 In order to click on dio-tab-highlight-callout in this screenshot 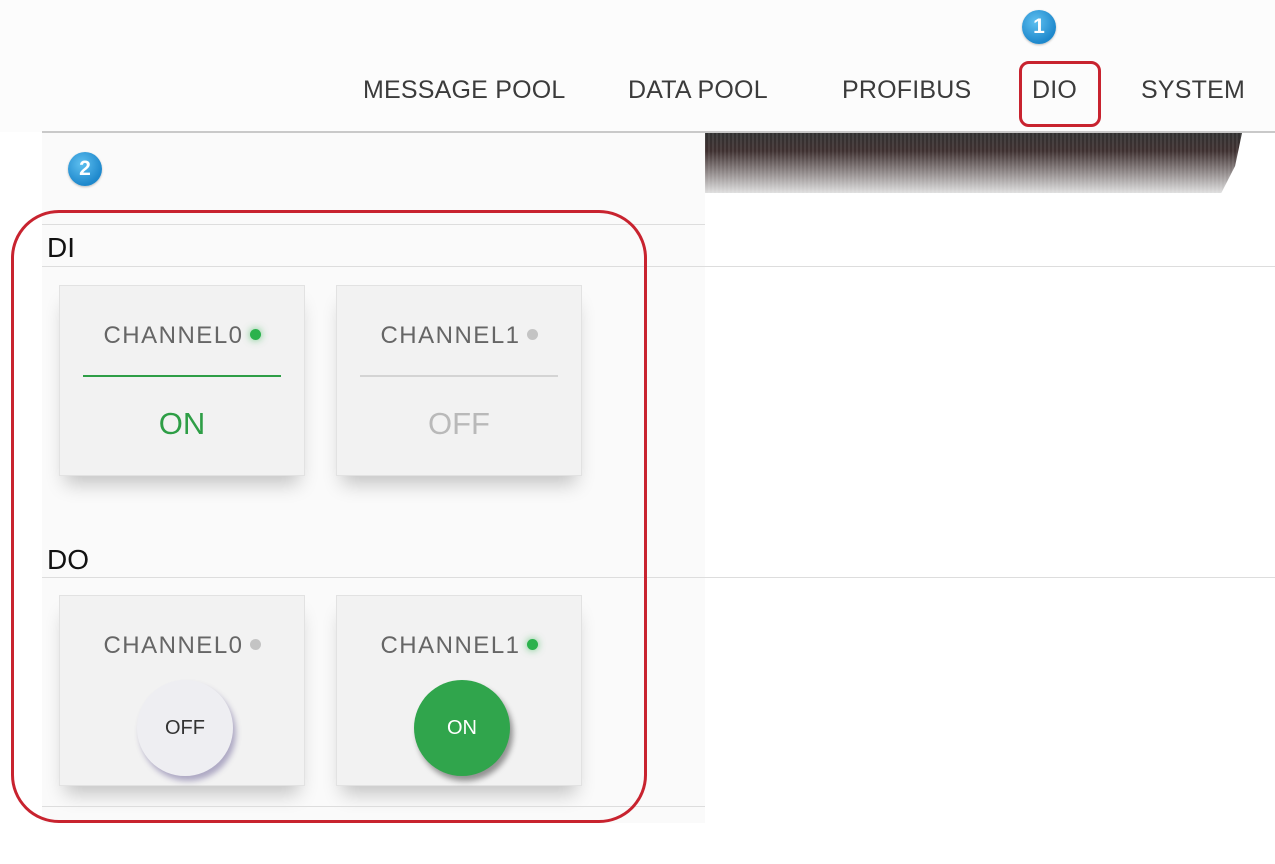, I will do `click(1060, 94)`.